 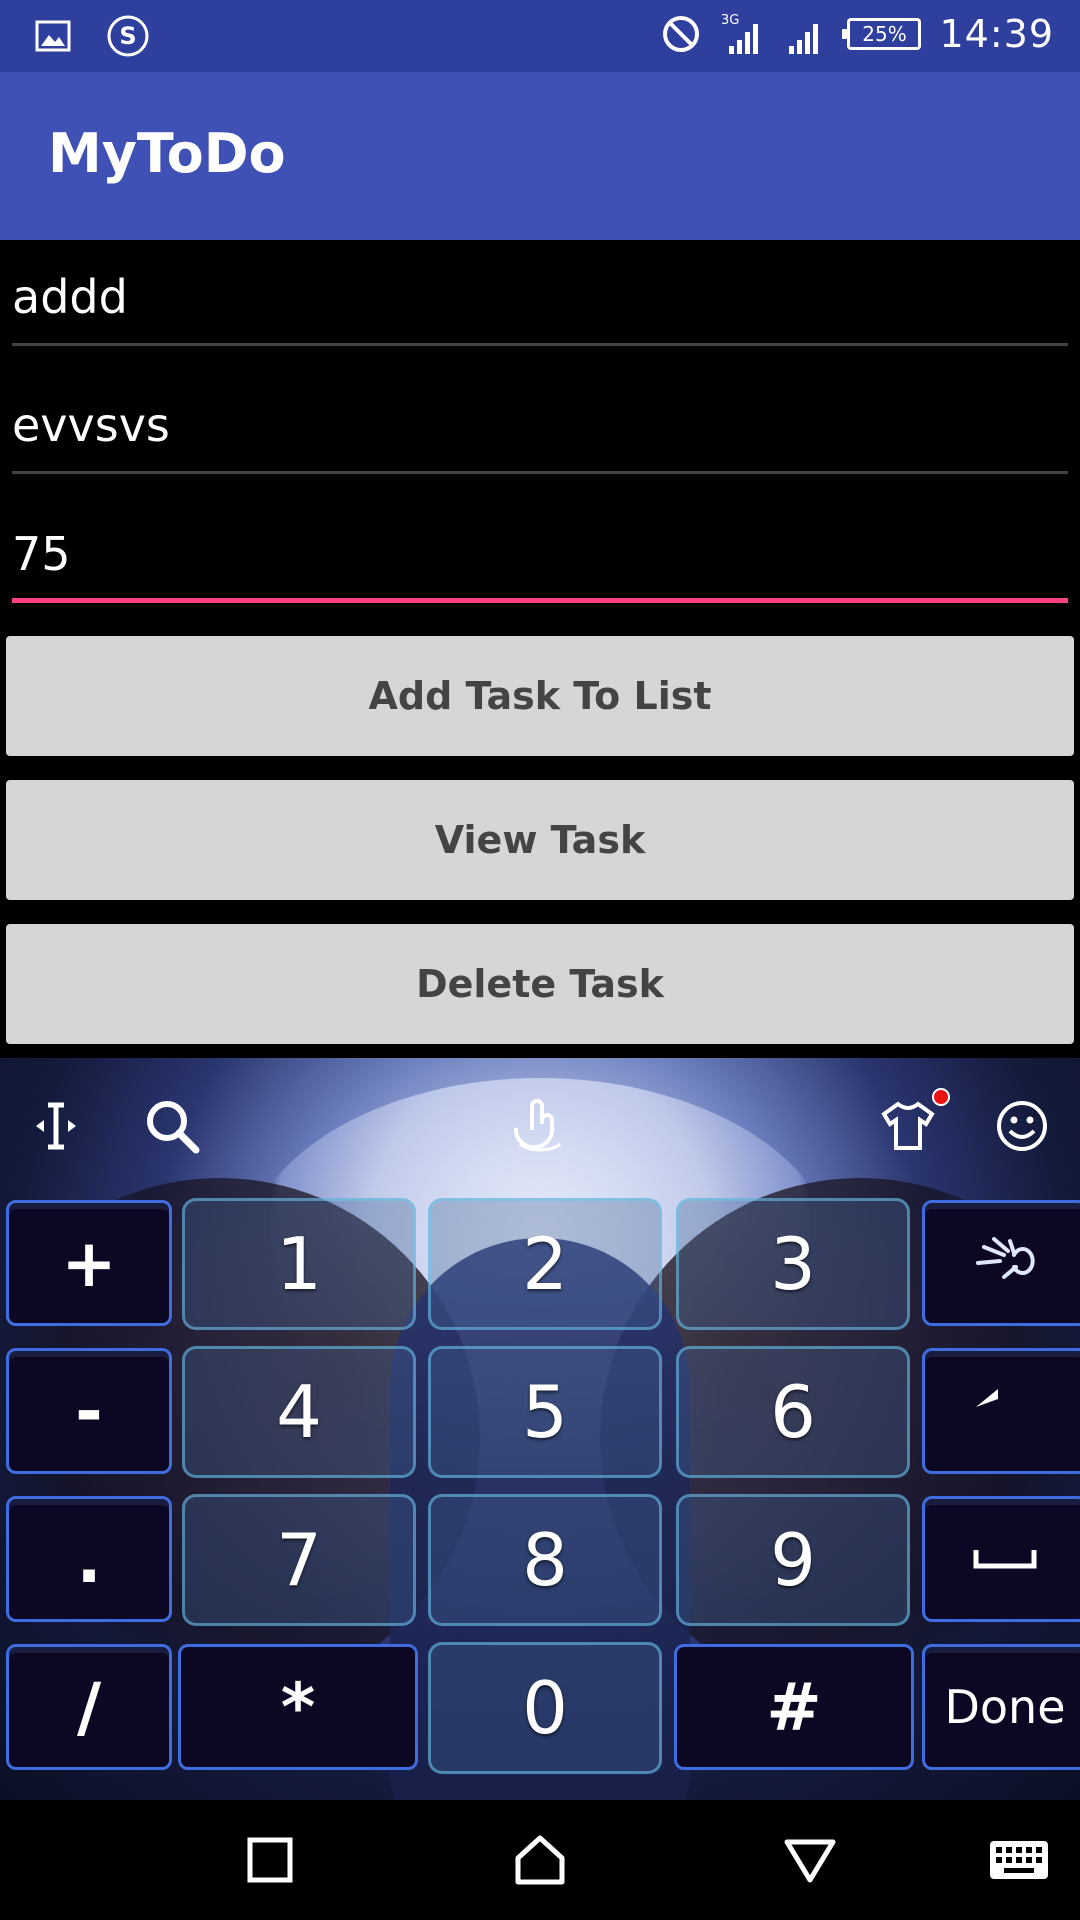 I want to click on battery-level: 25%, so click(x=884, y=34).